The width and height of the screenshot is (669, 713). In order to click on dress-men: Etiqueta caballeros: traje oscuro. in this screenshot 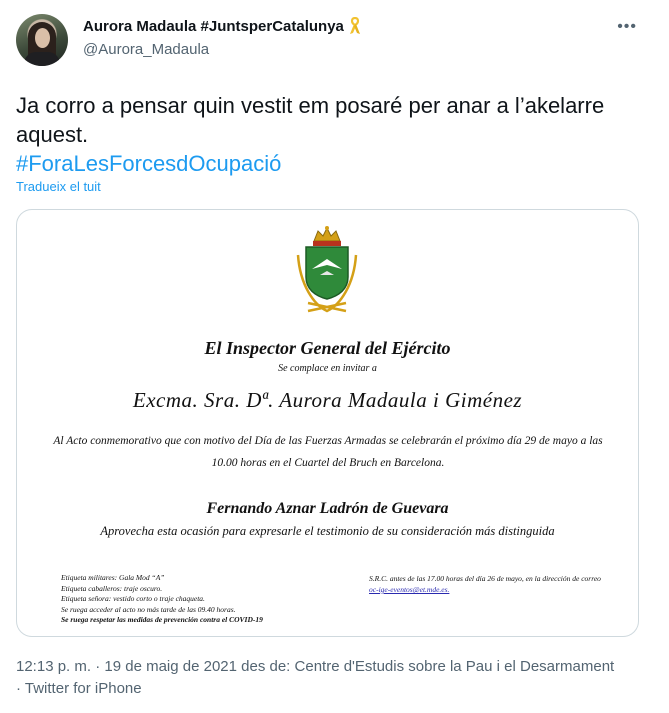, I will do `click(112, 588)`.